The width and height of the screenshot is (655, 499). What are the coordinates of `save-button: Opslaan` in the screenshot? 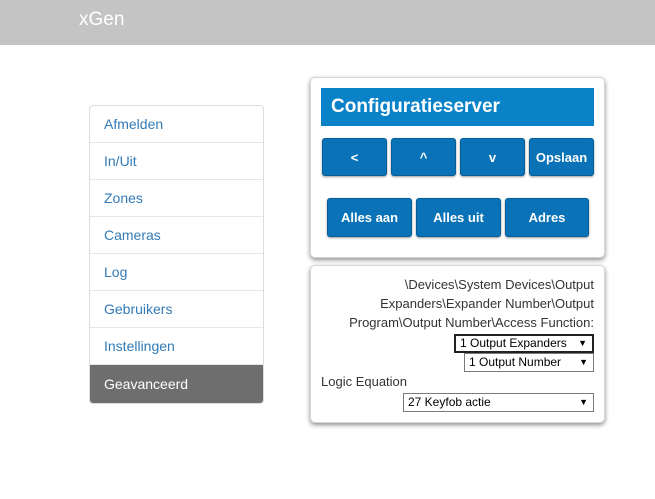 It's located at (561, 157).